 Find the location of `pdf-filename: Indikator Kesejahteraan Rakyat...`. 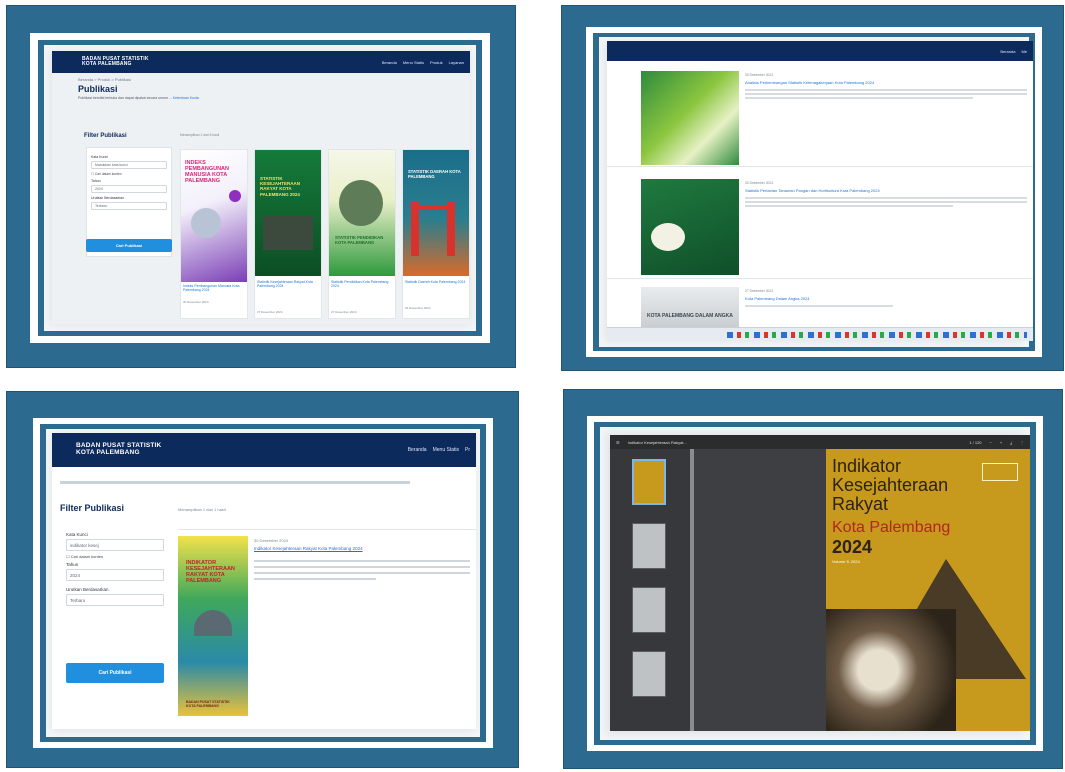

pdf-filename: Indikator Kesejahteraan Rakyat... is located at coordinates (657, 442).